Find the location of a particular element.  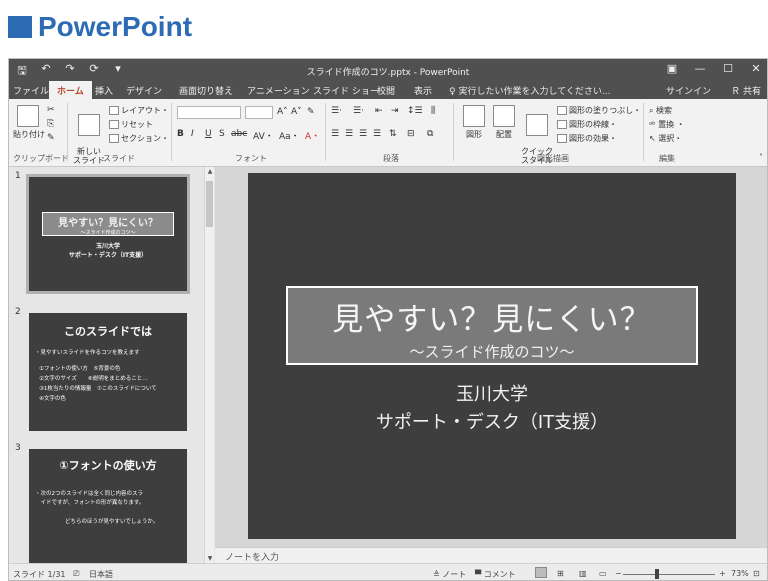

thumbnail-text-line: ・見やすいスライドを作るコツを教えます is located at coordinates (87, 353).